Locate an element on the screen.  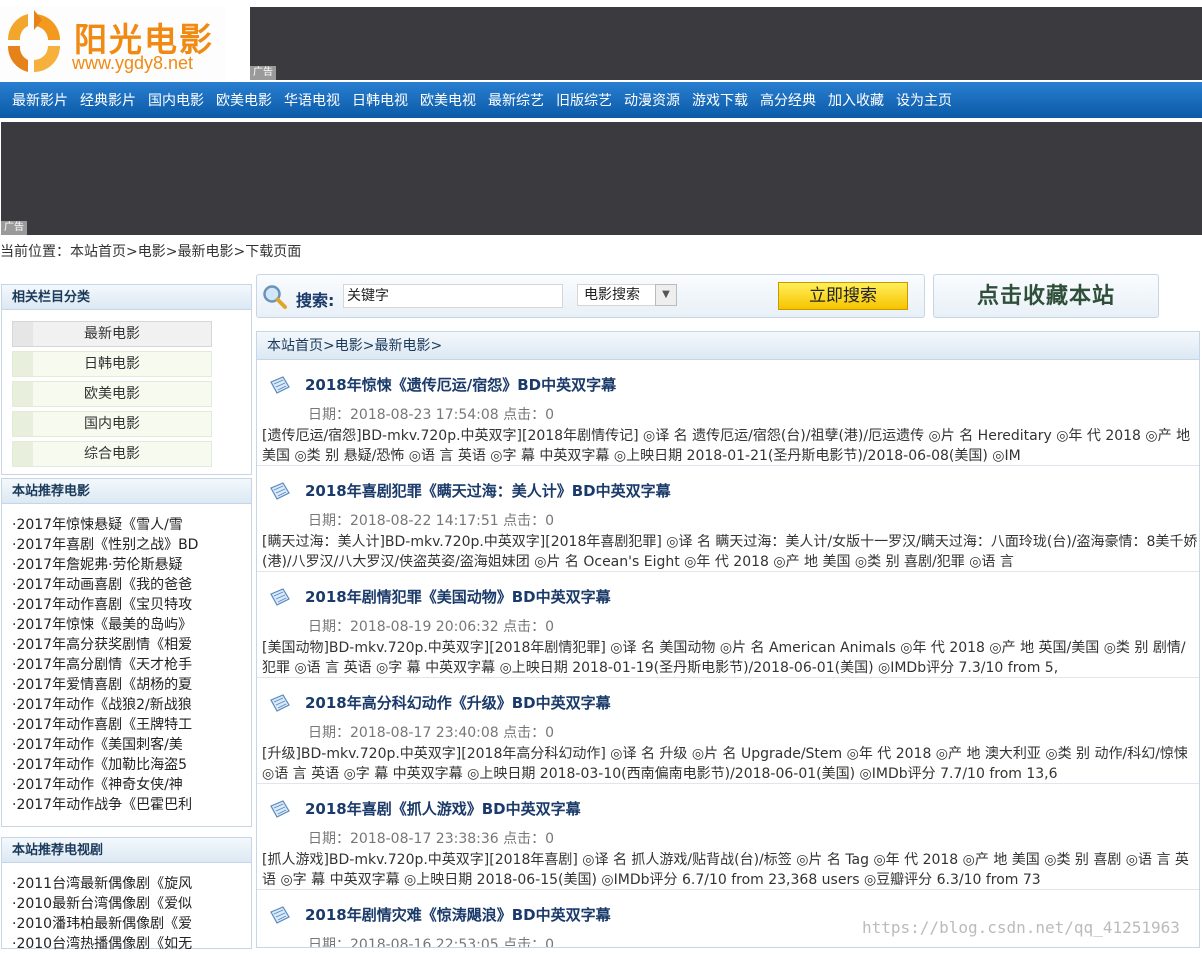
recommended-tv-title: 本站推荐电视剧 is located at coordinates (126, 850).